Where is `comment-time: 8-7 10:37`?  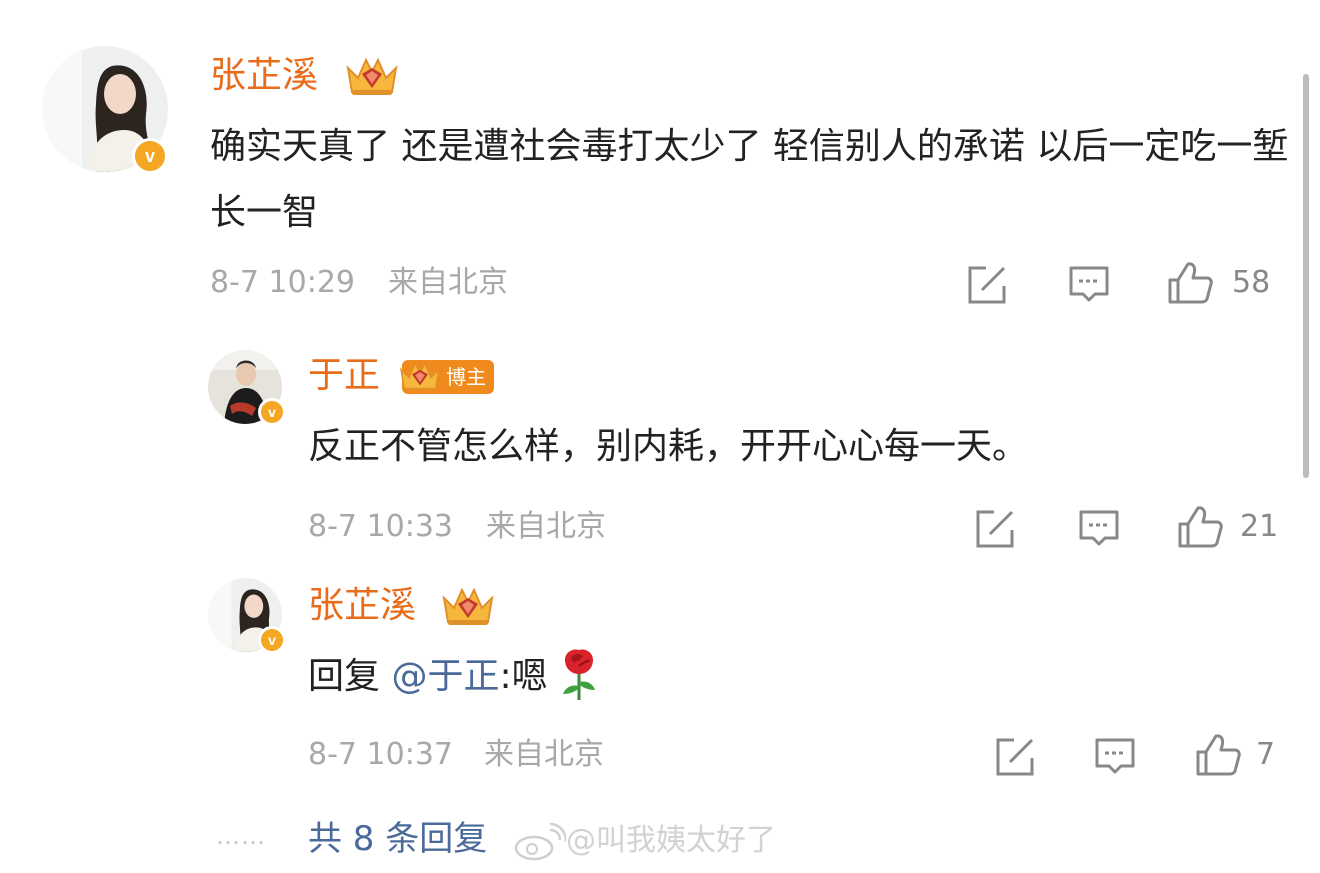 comment-time: 8-7 10:37 is located at coordinates (380, 754).